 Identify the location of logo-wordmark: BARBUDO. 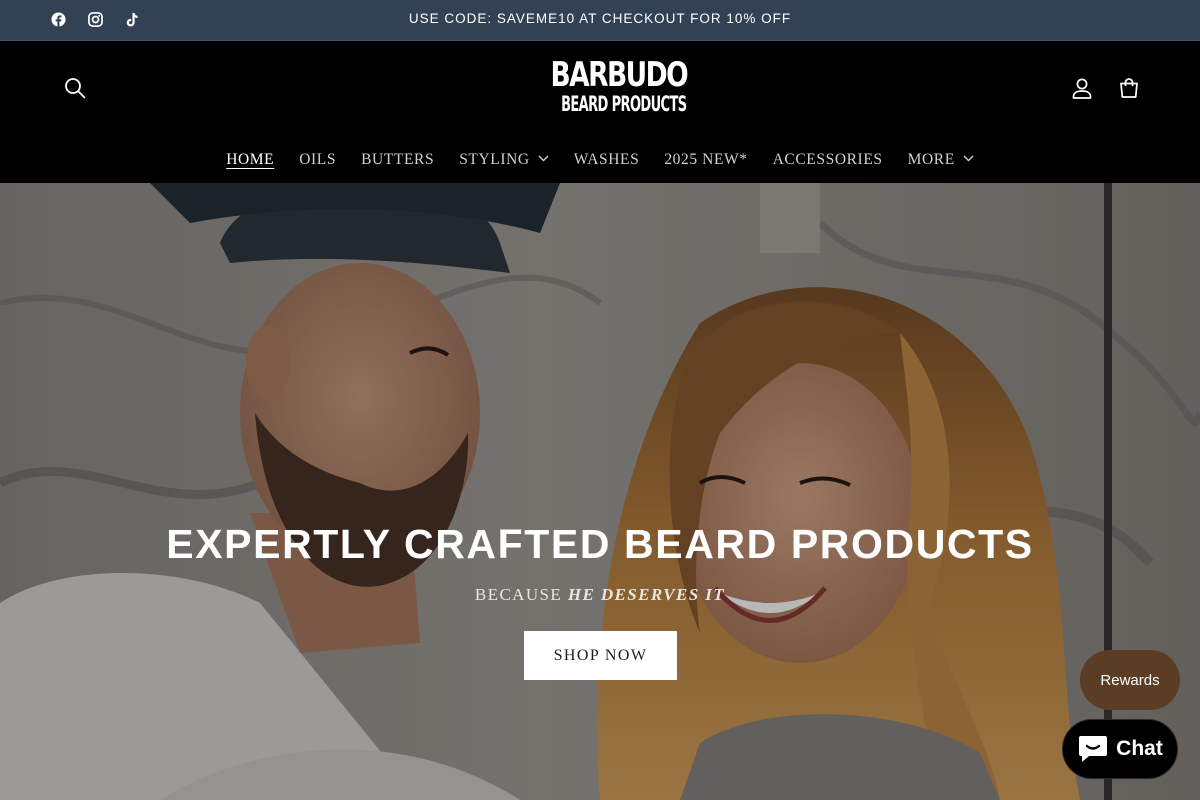
(619, 75).